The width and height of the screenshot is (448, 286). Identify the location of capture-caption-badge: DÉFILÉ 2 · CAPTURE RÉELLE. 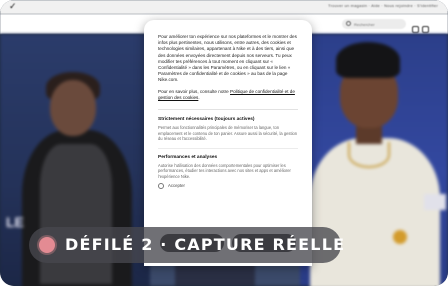
(186, 245).